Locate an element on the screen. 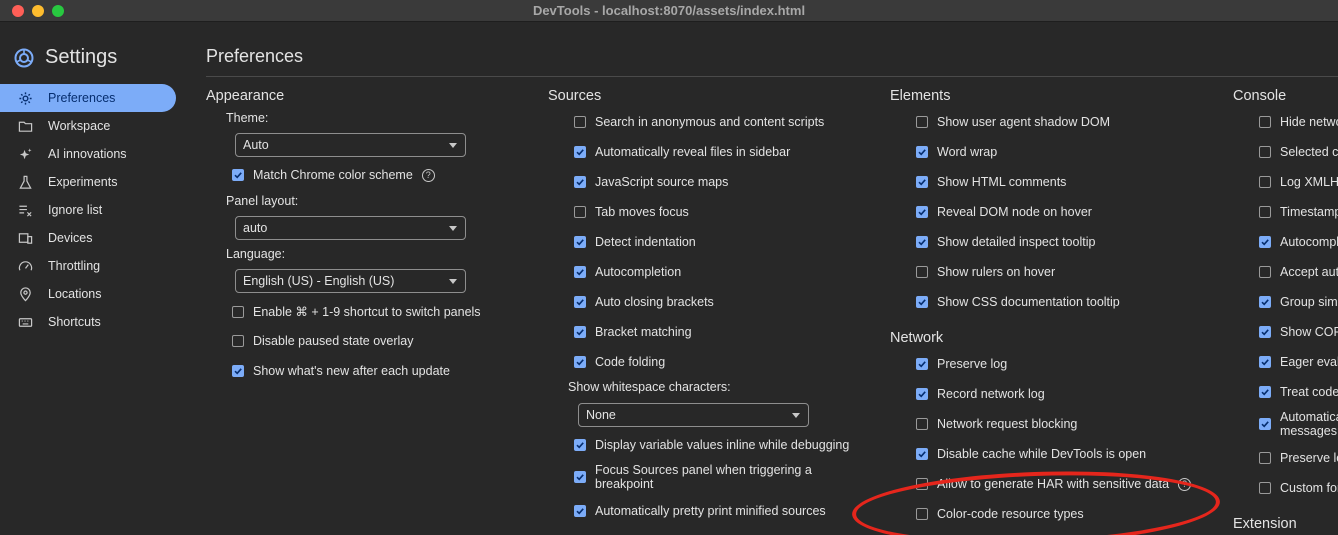  console-option: Hide netwo is located at coordinates (1298, 122).